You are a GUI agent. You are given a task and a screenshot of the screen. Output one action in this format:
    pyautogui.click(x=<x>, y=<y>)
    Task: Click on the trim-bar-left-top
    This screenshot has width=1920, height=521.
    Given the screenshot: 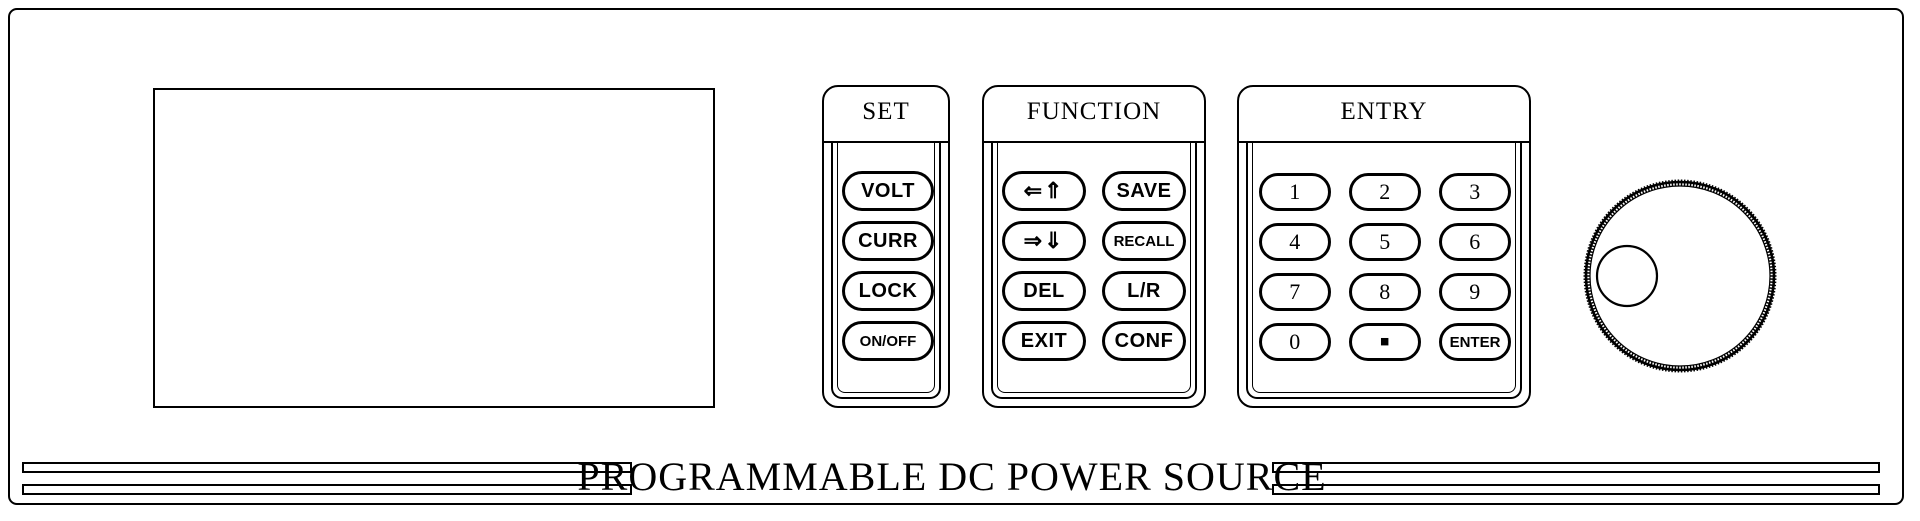 What is the action you would take?
    pyautogui.click(x=327, y=467)
    